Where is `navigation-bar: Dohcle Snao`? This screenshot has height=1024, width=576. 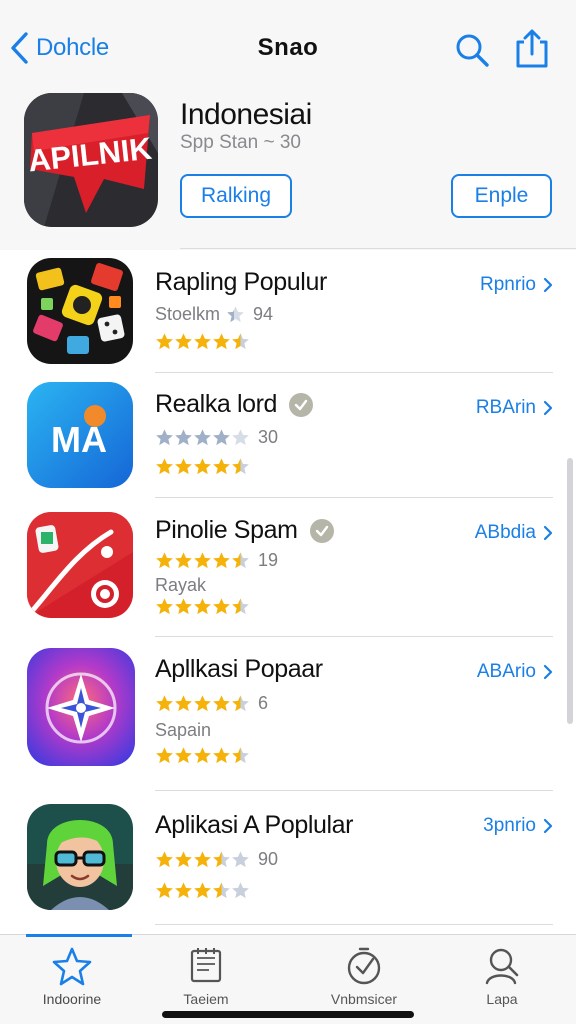
navigation-bar: Dohcle Snao is located at coordinates (288, 45).